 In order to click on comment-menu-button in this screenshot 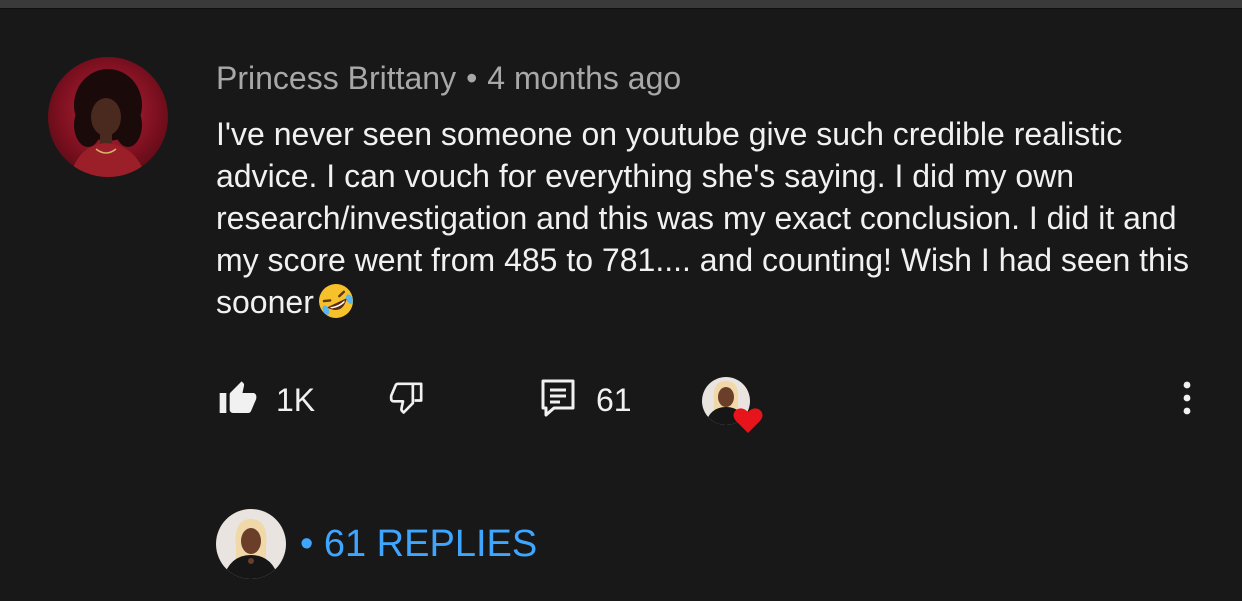, I will do `click(1187, 400)`.